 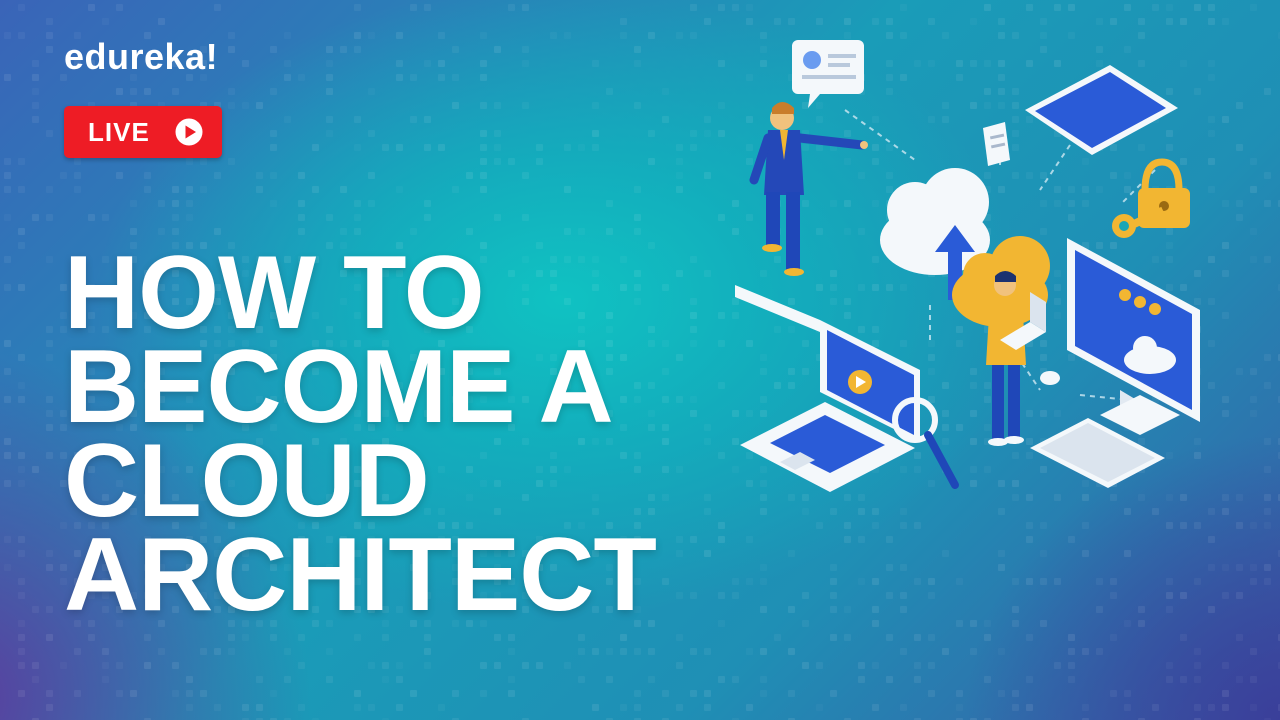 I want to click on brand-logo: edureka!, so click(x=141, y=56).